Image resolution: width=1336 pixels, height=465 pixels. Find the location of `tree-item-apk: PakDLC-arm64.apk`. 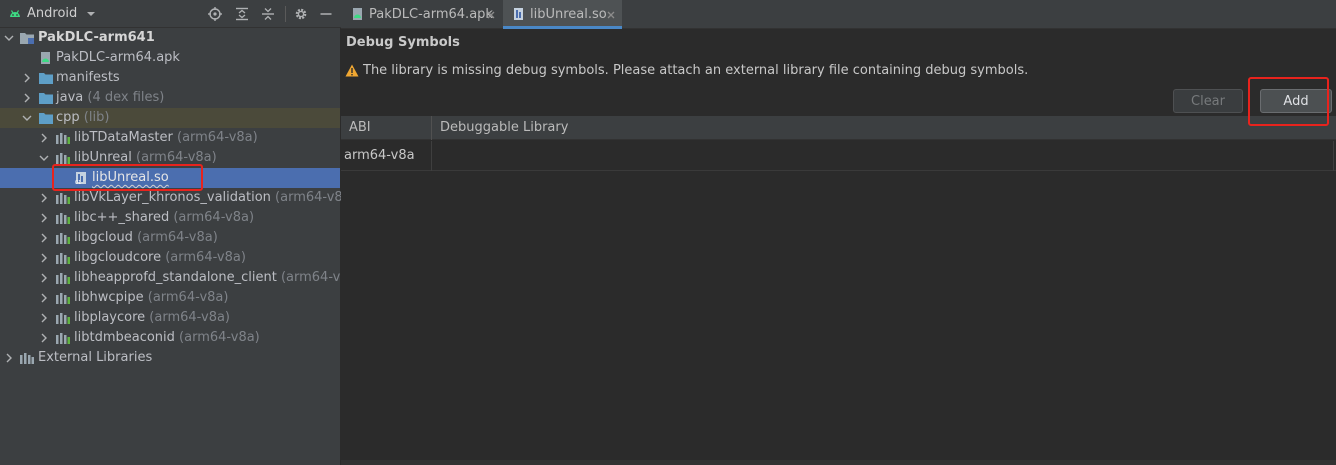

tree-item-apk: PakDLC-arm64.apk is located at coordinates (170, 58).